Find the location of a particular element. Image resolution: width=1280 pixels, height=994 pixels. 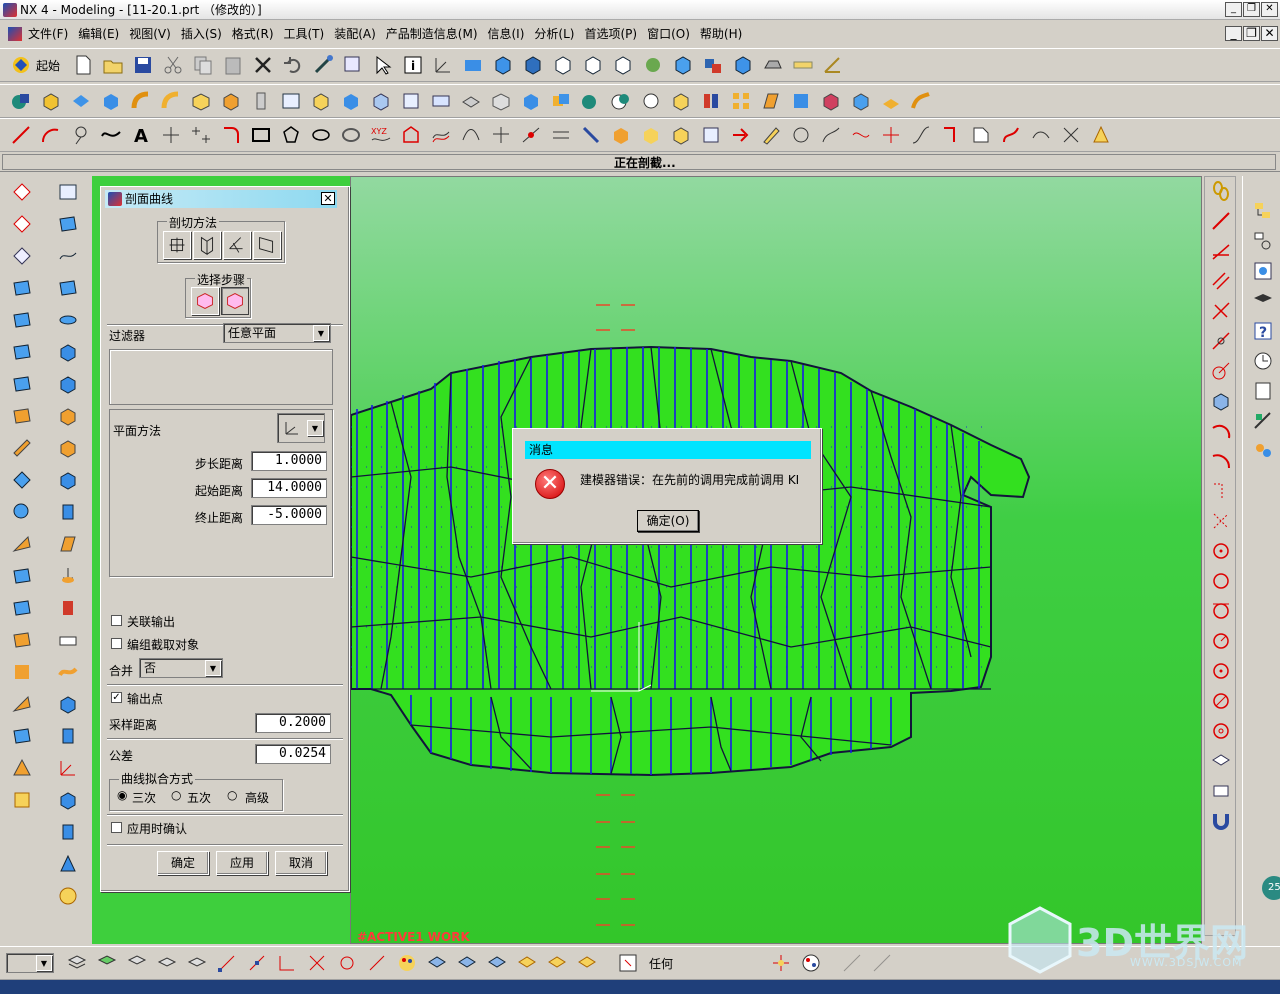

emboss-icon is located at coordinates (68, 640).